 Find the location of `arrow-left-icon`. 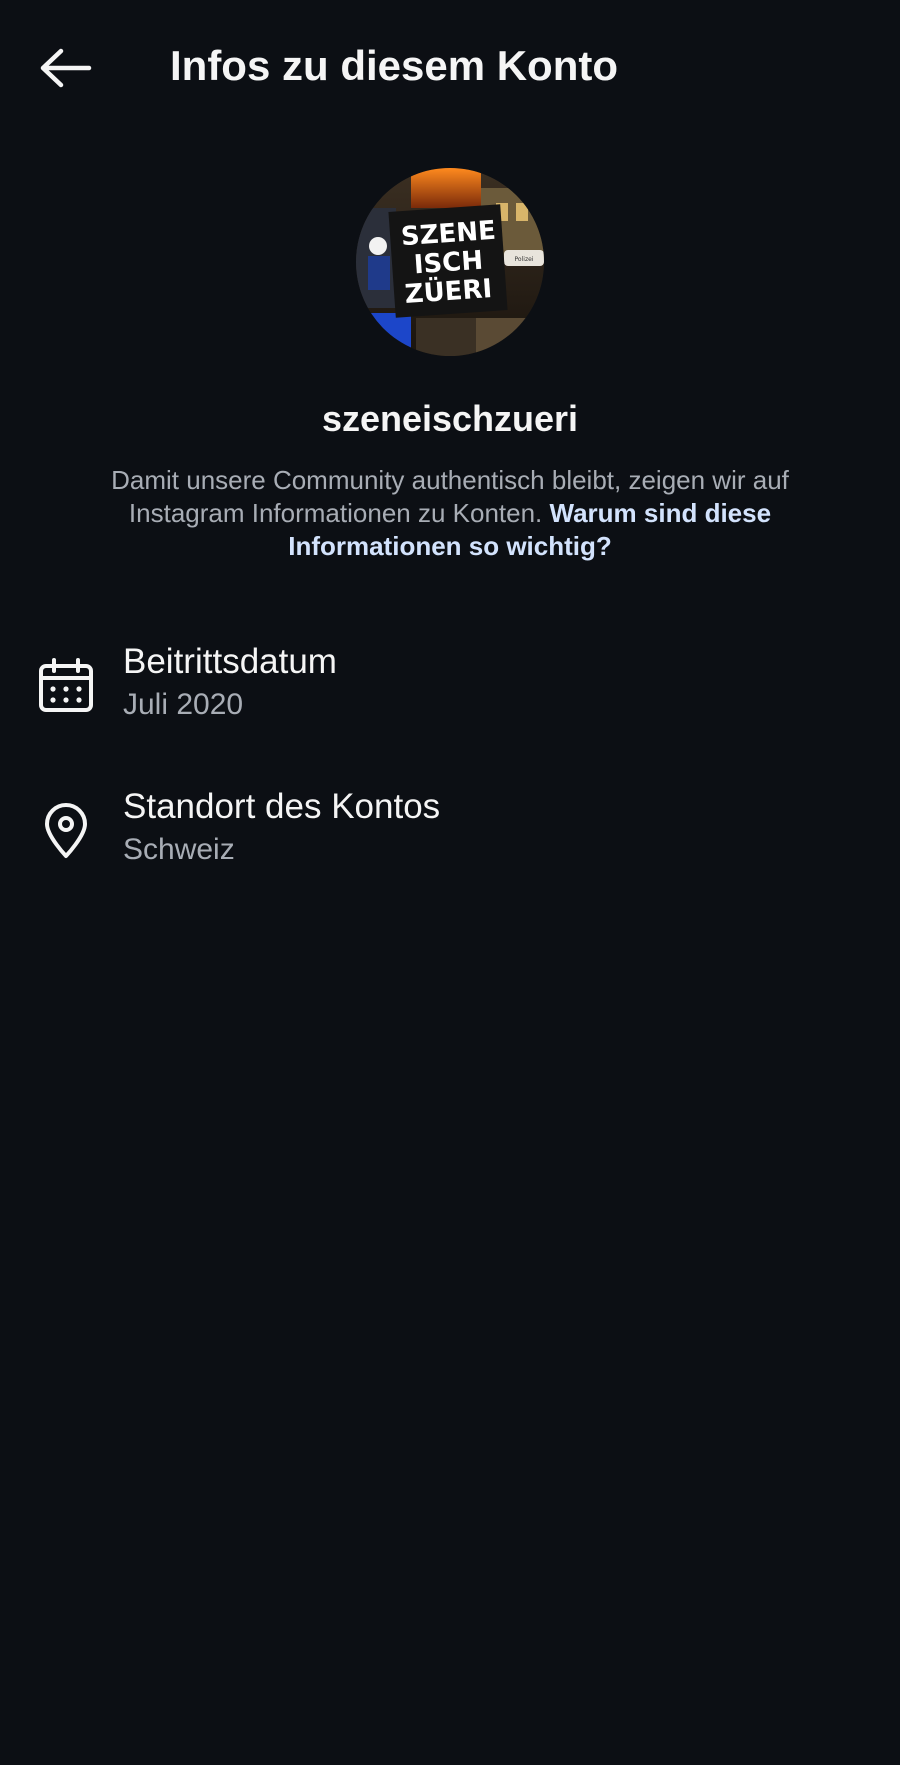

arrow-left-icon is located at coordinates (66, 68).